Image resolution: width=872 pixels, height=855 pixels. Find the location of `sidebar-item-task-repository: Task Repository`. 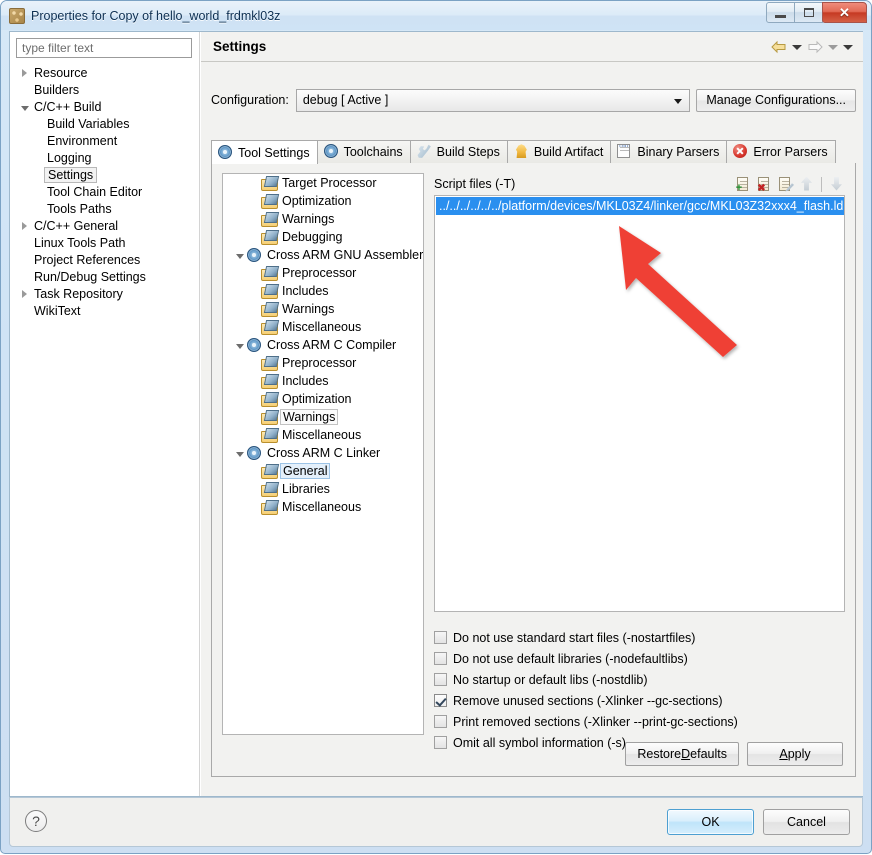

sidebar-item-task-repository: Task Repository is located at coordinates (105, 293).